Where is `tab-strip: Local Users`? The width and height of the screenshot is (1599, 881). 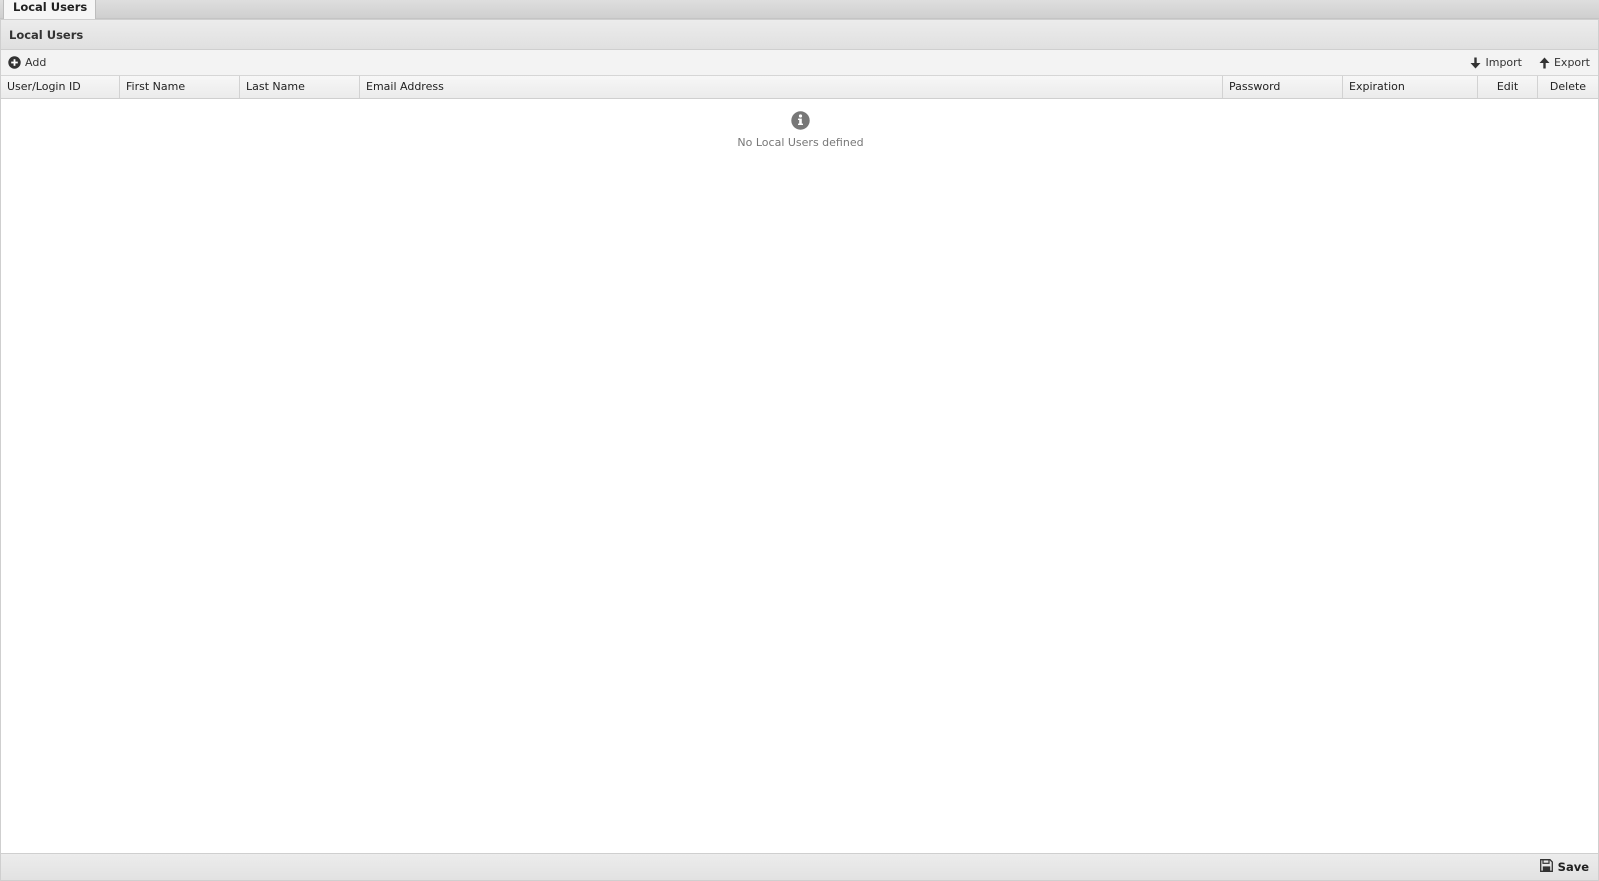 tab-strip: Local Users is located at coordinates (799, 9).